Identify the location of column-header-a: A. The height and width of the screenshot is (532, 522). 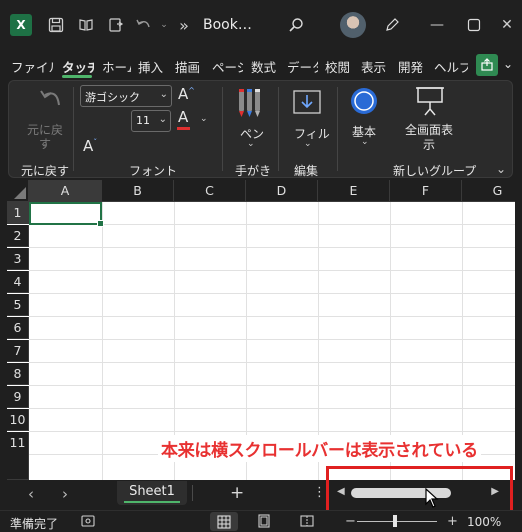
(65, 191).